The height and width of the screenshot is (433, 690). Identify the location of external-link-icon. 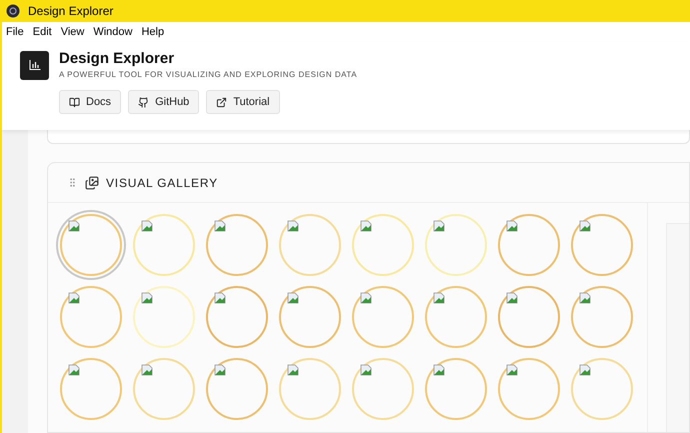
(222, 102).